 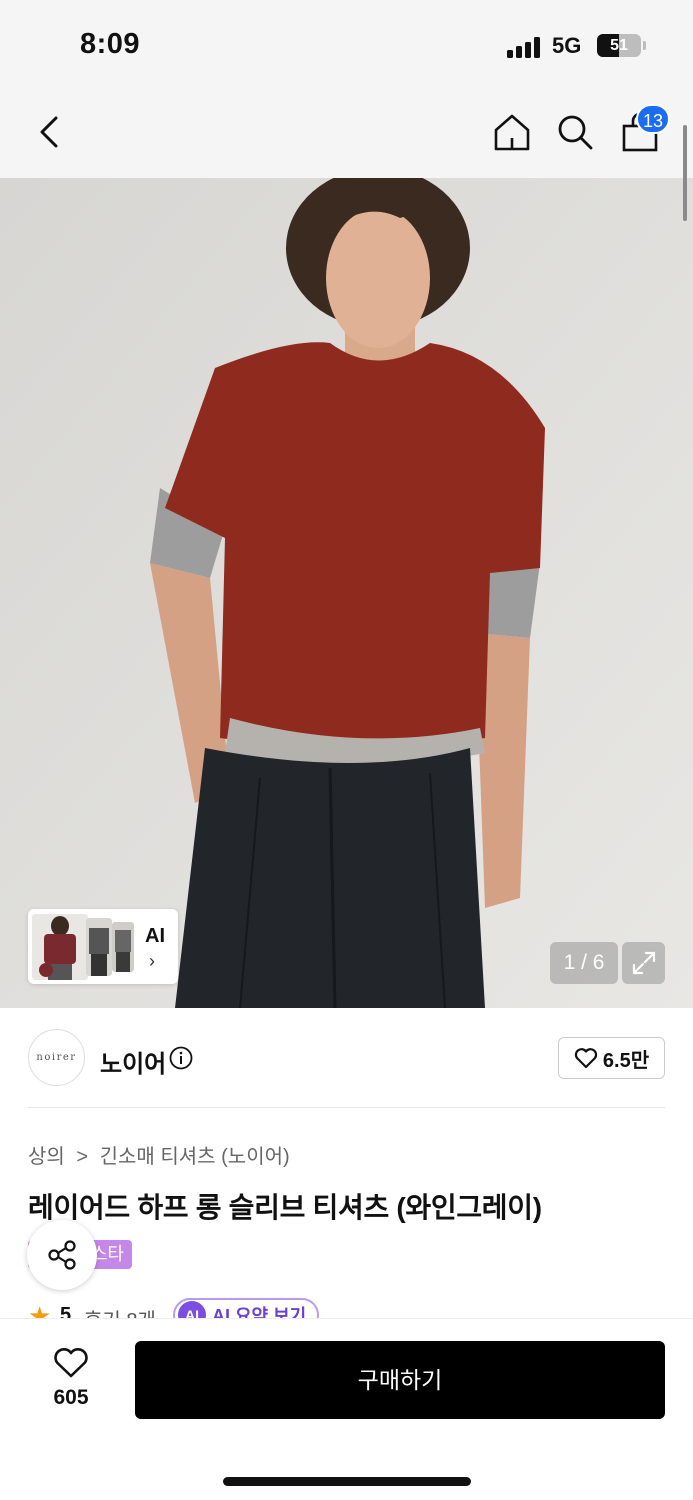 I want to click on wishlist-button: 605, so click(x=71, y=1378).